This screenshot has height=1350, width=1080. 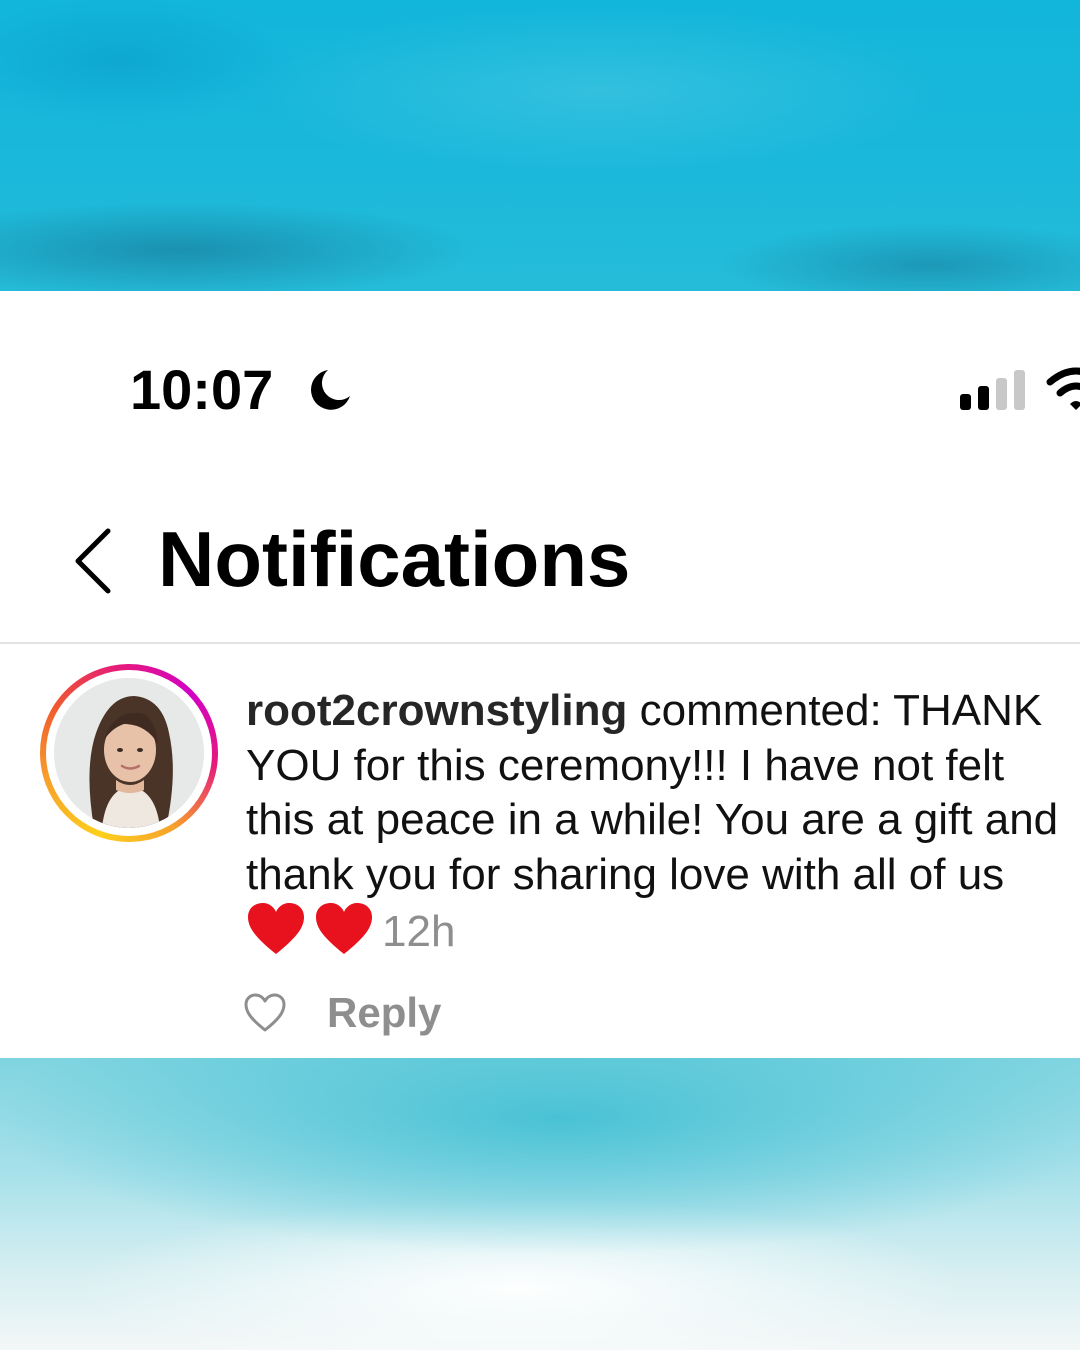 What do you see at coordinates (754, 710) in the screenshot?
I see `action-text: commented:` at bounding box center [754, 710].